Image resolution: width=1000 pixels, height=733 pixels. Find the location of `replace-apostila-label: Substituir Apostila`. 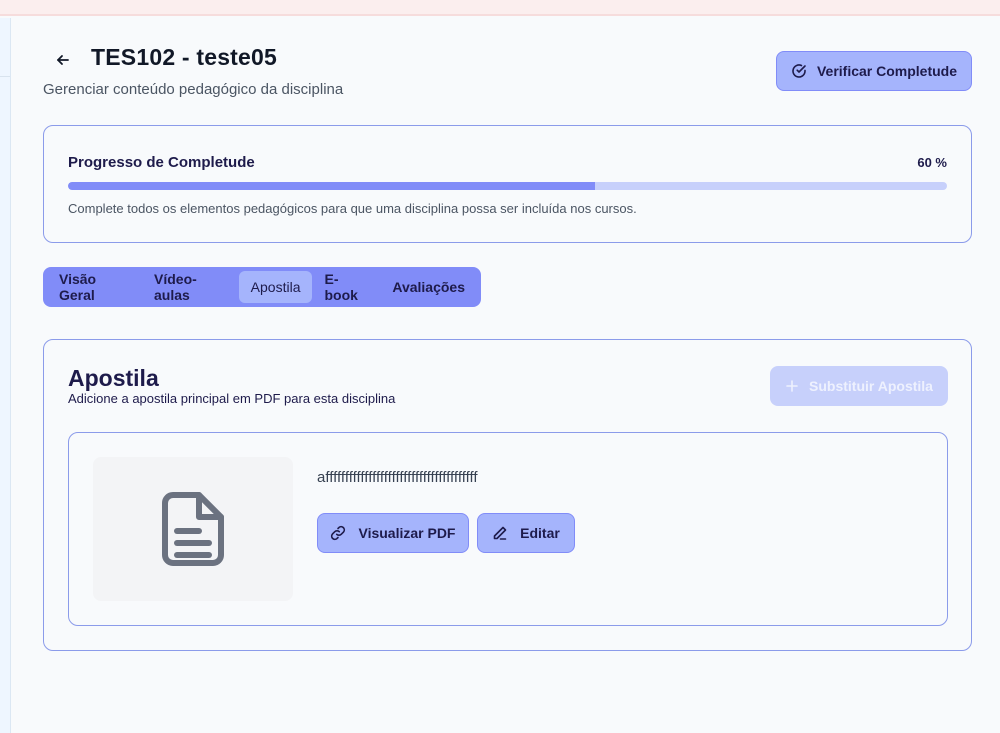

replace-apostila-label: Substituir Apostila is located at coordinates (871, 386).